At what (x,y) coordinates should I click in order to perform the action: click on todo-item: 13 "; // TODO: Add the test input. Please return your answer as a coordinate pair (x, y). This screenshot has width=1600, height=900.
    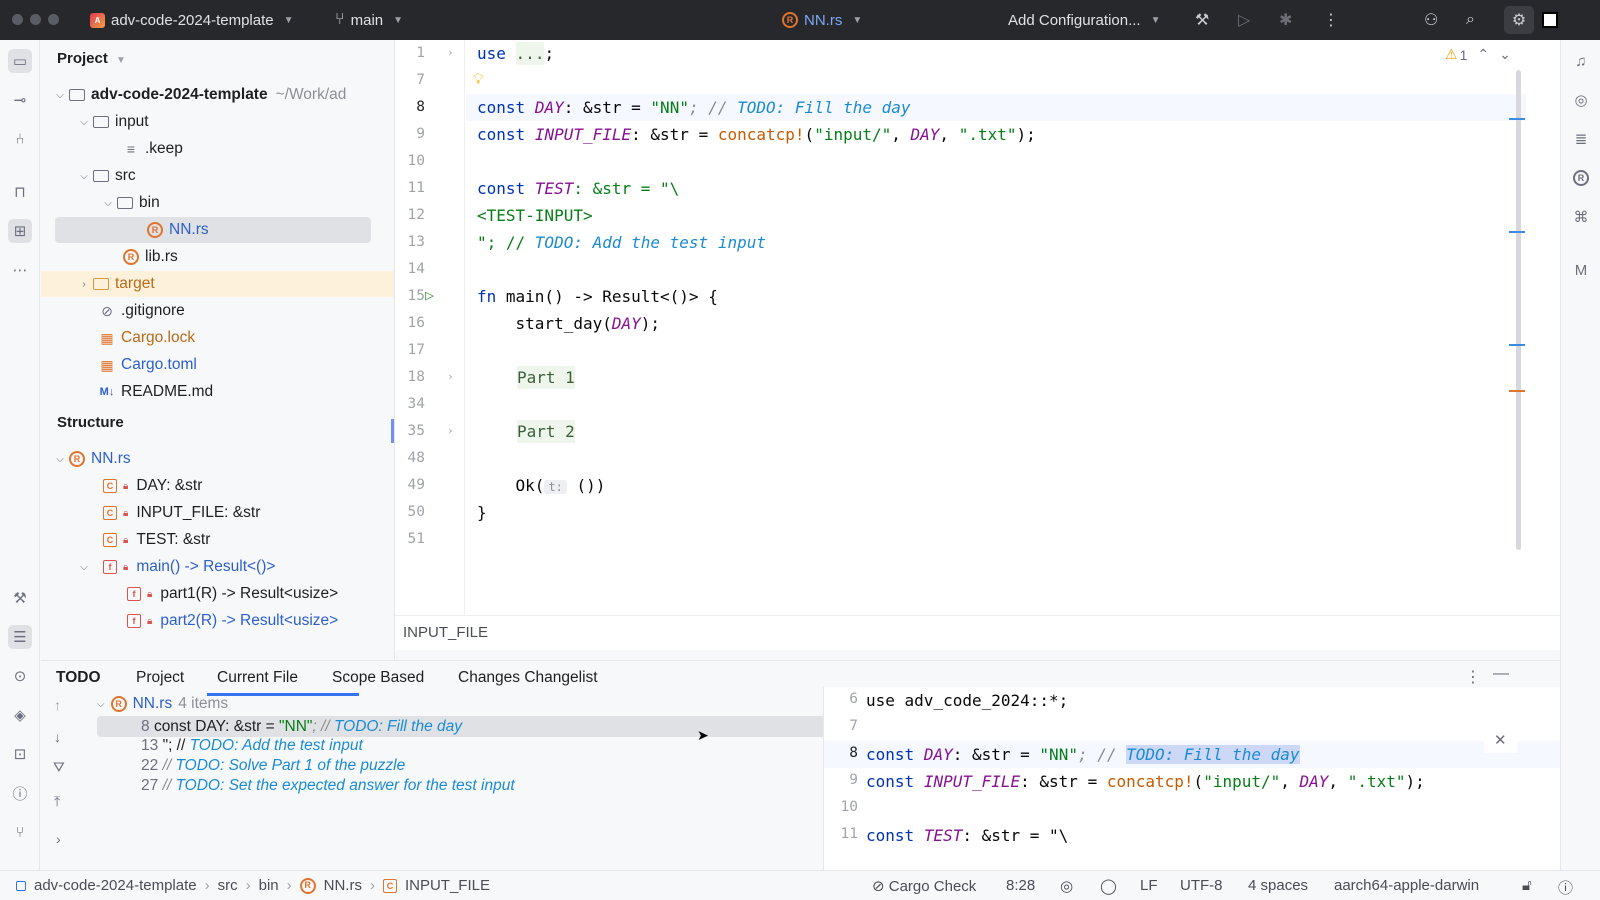
    Looking at the image, I should click on (252, 746).